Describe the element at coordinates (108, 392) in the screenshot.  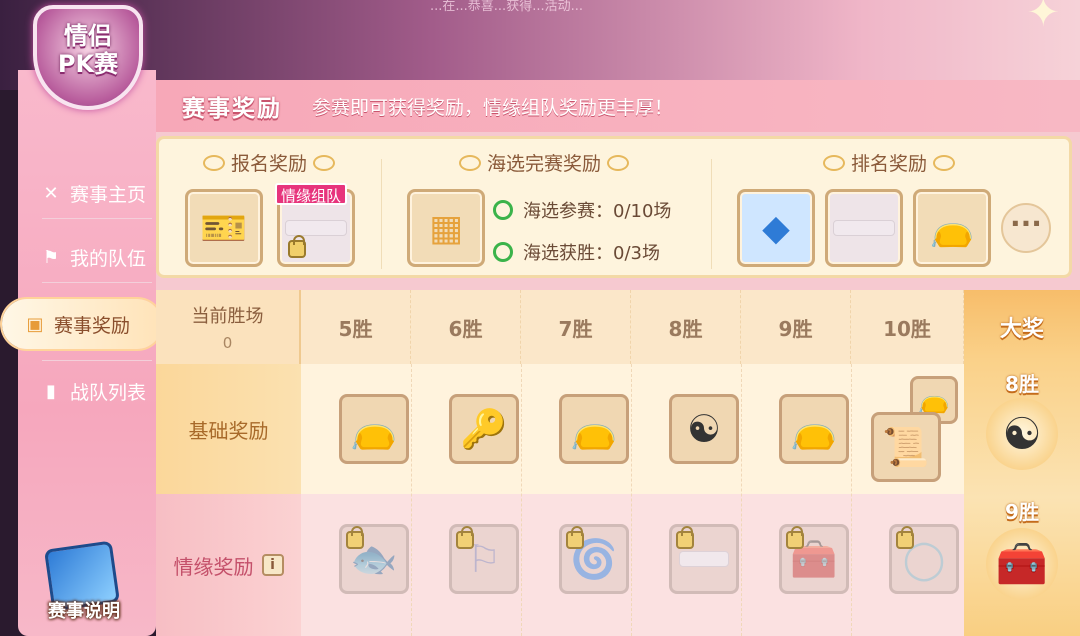
I see `nav-label: 战队列表` at that location.